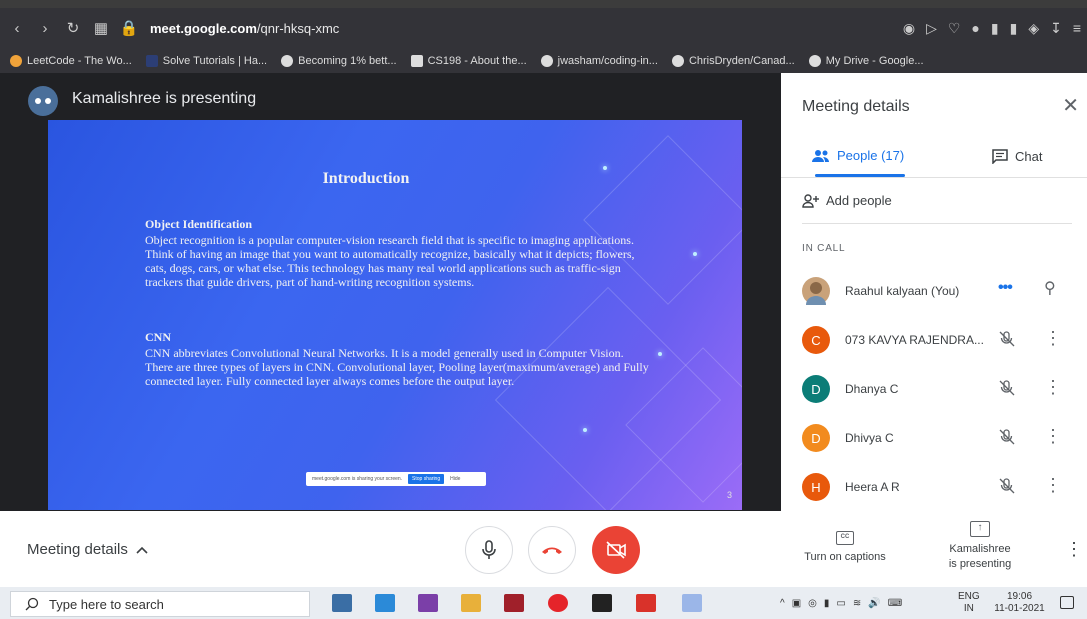 The height and width of the screenshot is (619, 1087). I want to click on browser-extensions: ◉ ▷ ♡ ● ▮ ▮ ◈ ↧ ≡, so click(992, 28).